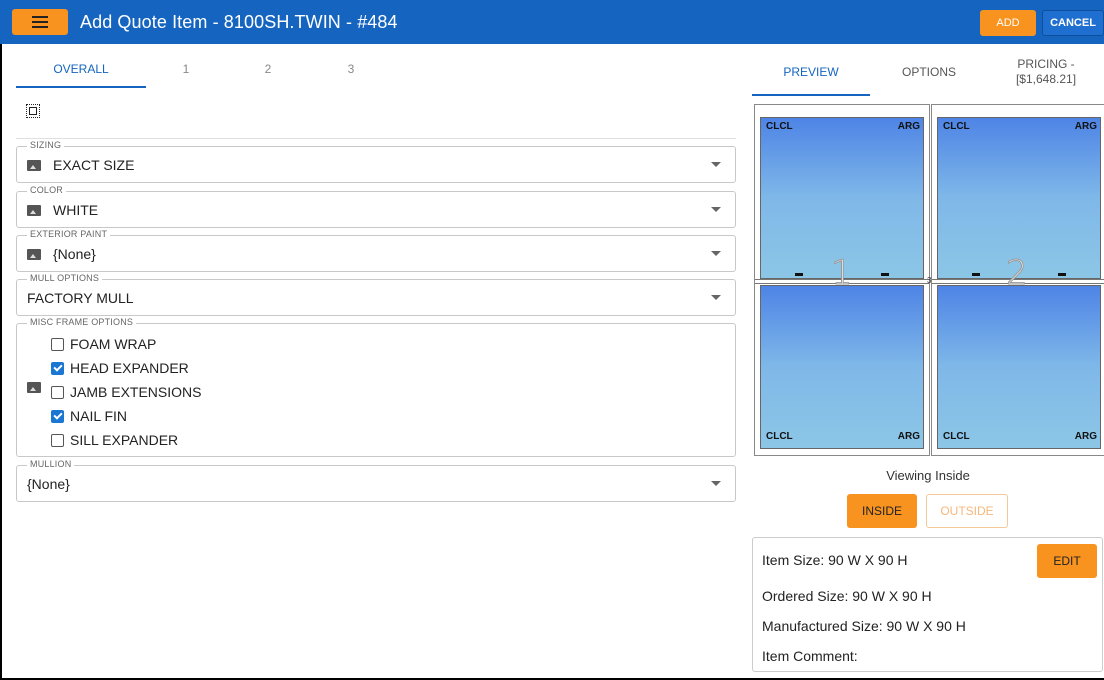 The height and width of the screenshot is (680, 1104). I want to click on mullion-legend: MULLION, so click(51, 464).